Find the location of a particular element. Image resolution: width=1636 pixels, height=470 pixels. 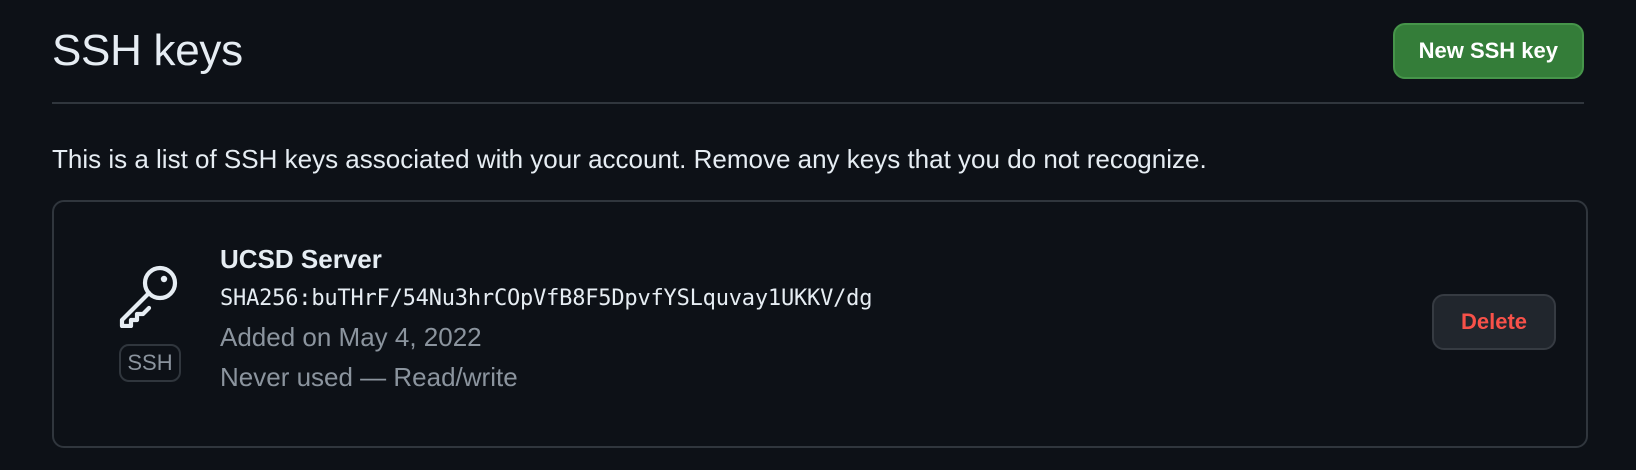

page-title: SSH keys is located at coordinates (147, 50).